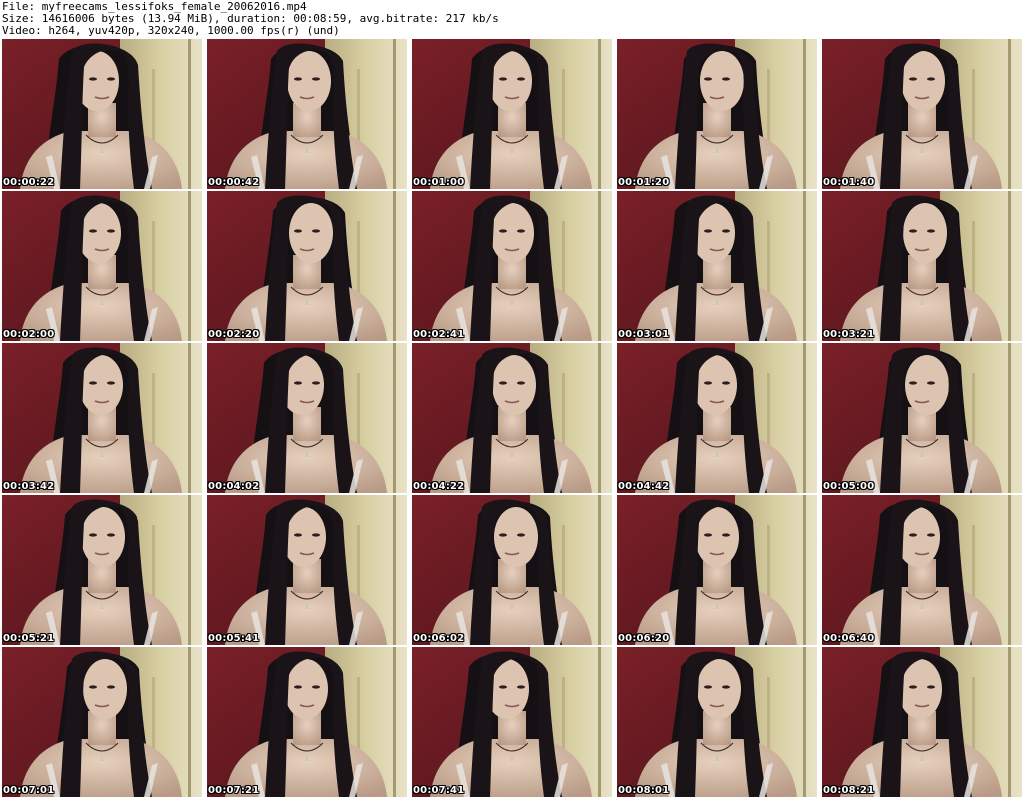 This screenshot has width=1024, height=799. Describe the element at coordinates (644, 638) in the screenshot. I see `thumbnail-timestamp: 00:06:20` at that location.